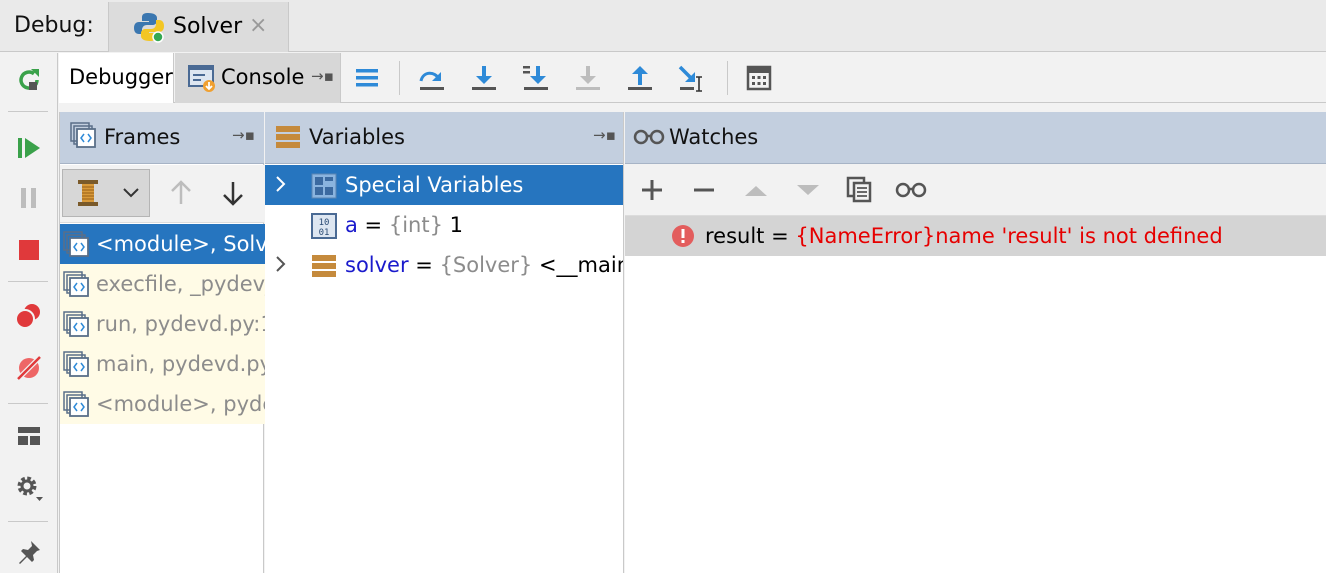 This screenshot has height=573, width=1326. I want to click on add-icon, so click(652, 192).